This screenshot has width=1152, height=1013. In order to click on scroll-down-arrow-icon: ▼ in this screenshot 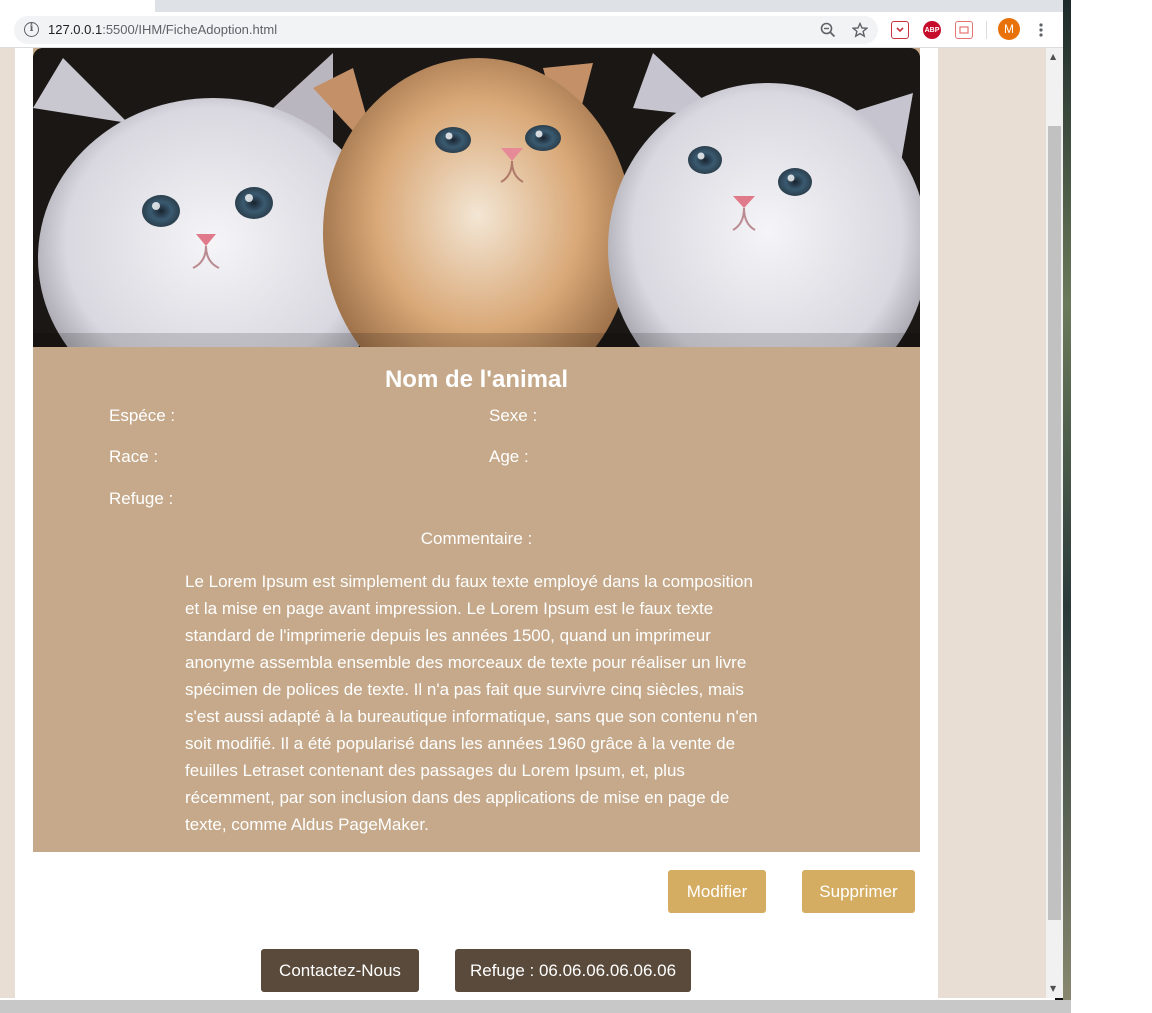, I will do `click(1053, 988)`.